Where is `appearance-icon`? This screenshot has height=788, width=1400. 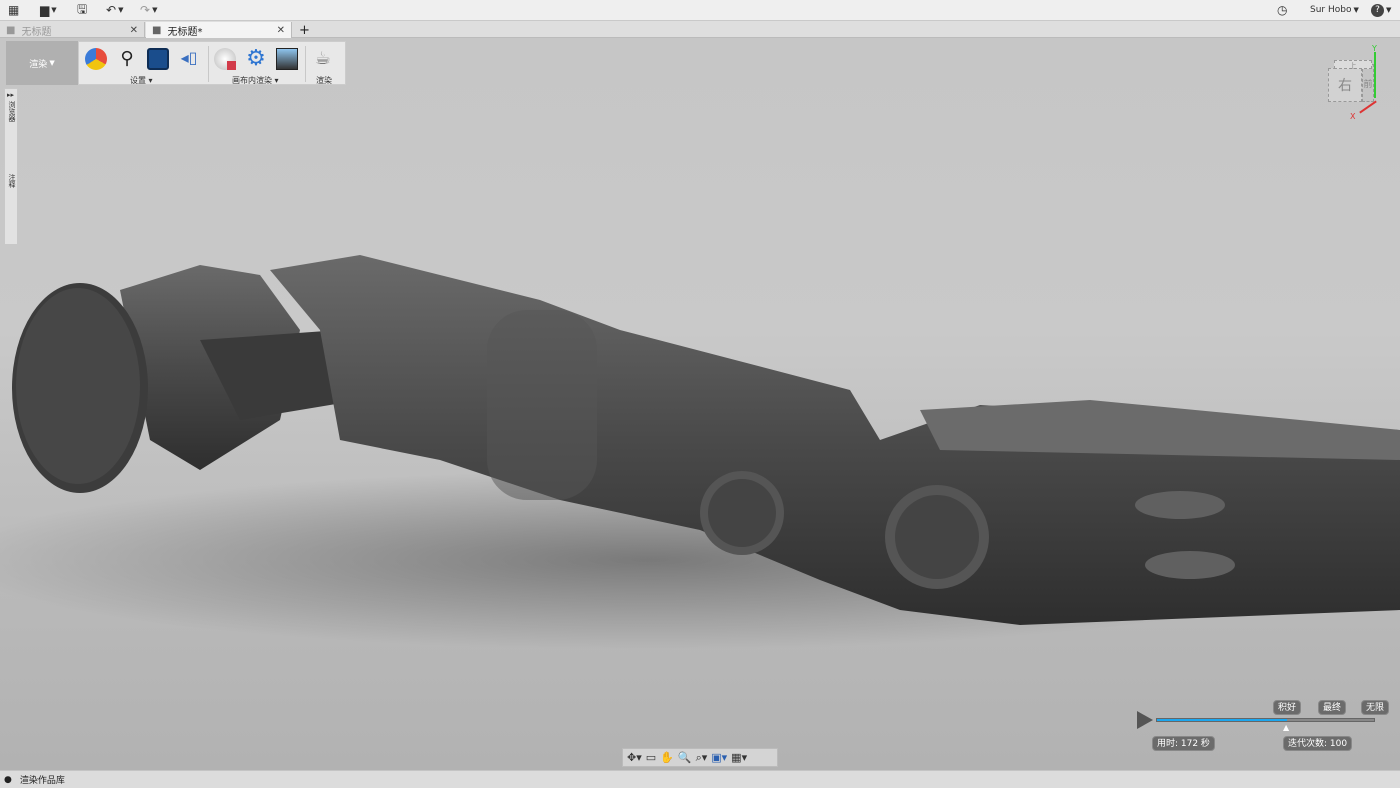 appearance-icon is located at coordinates (96, 59).